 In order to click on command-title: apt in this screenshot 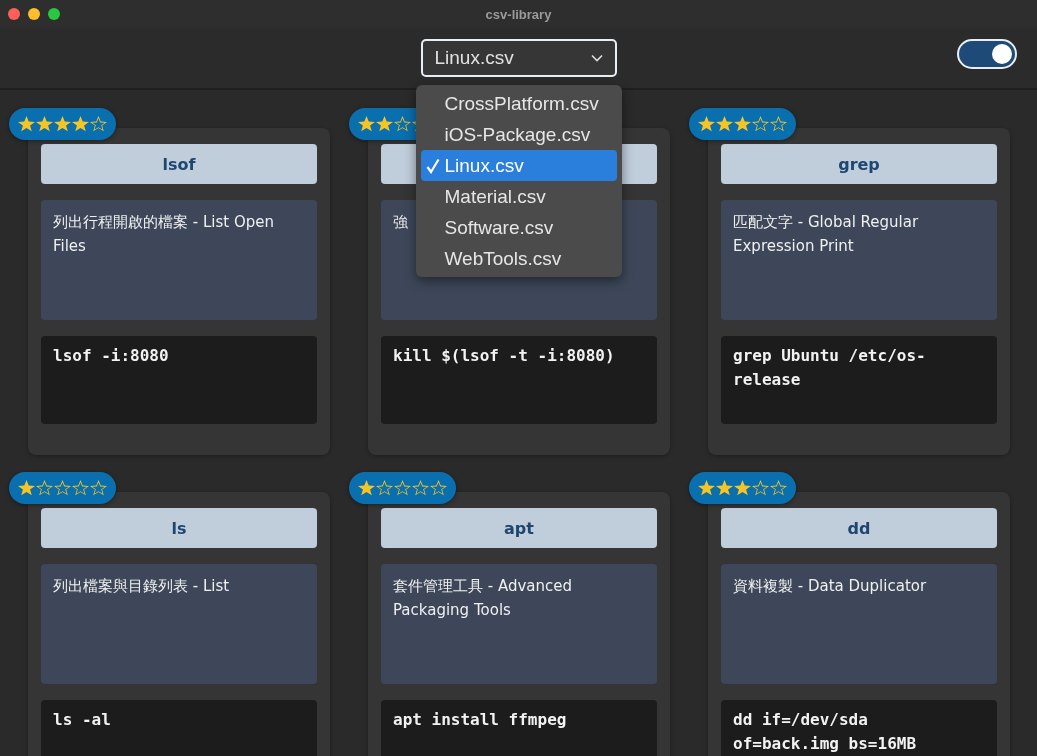, I will do `click(519, 528)`.